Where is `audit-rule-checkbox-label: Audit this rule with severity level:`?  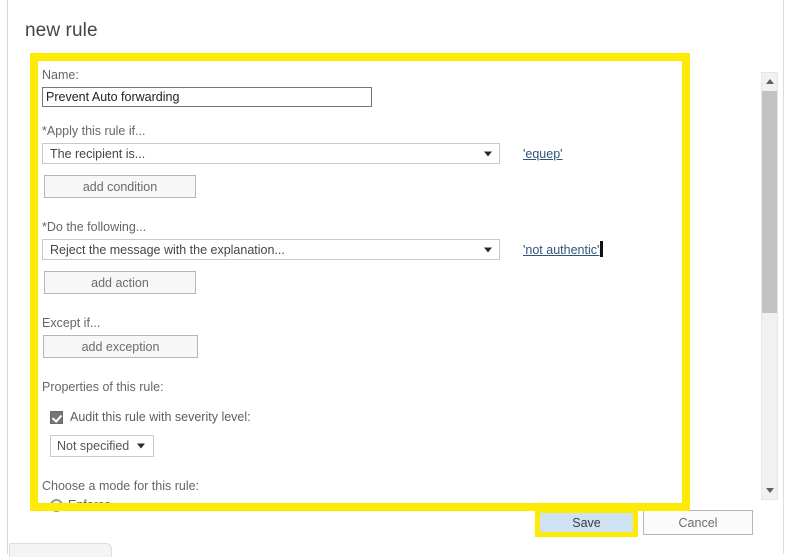
audit-rule-checkbox-label: Audit this rule with severity level: is located at coordinates (160, 417).